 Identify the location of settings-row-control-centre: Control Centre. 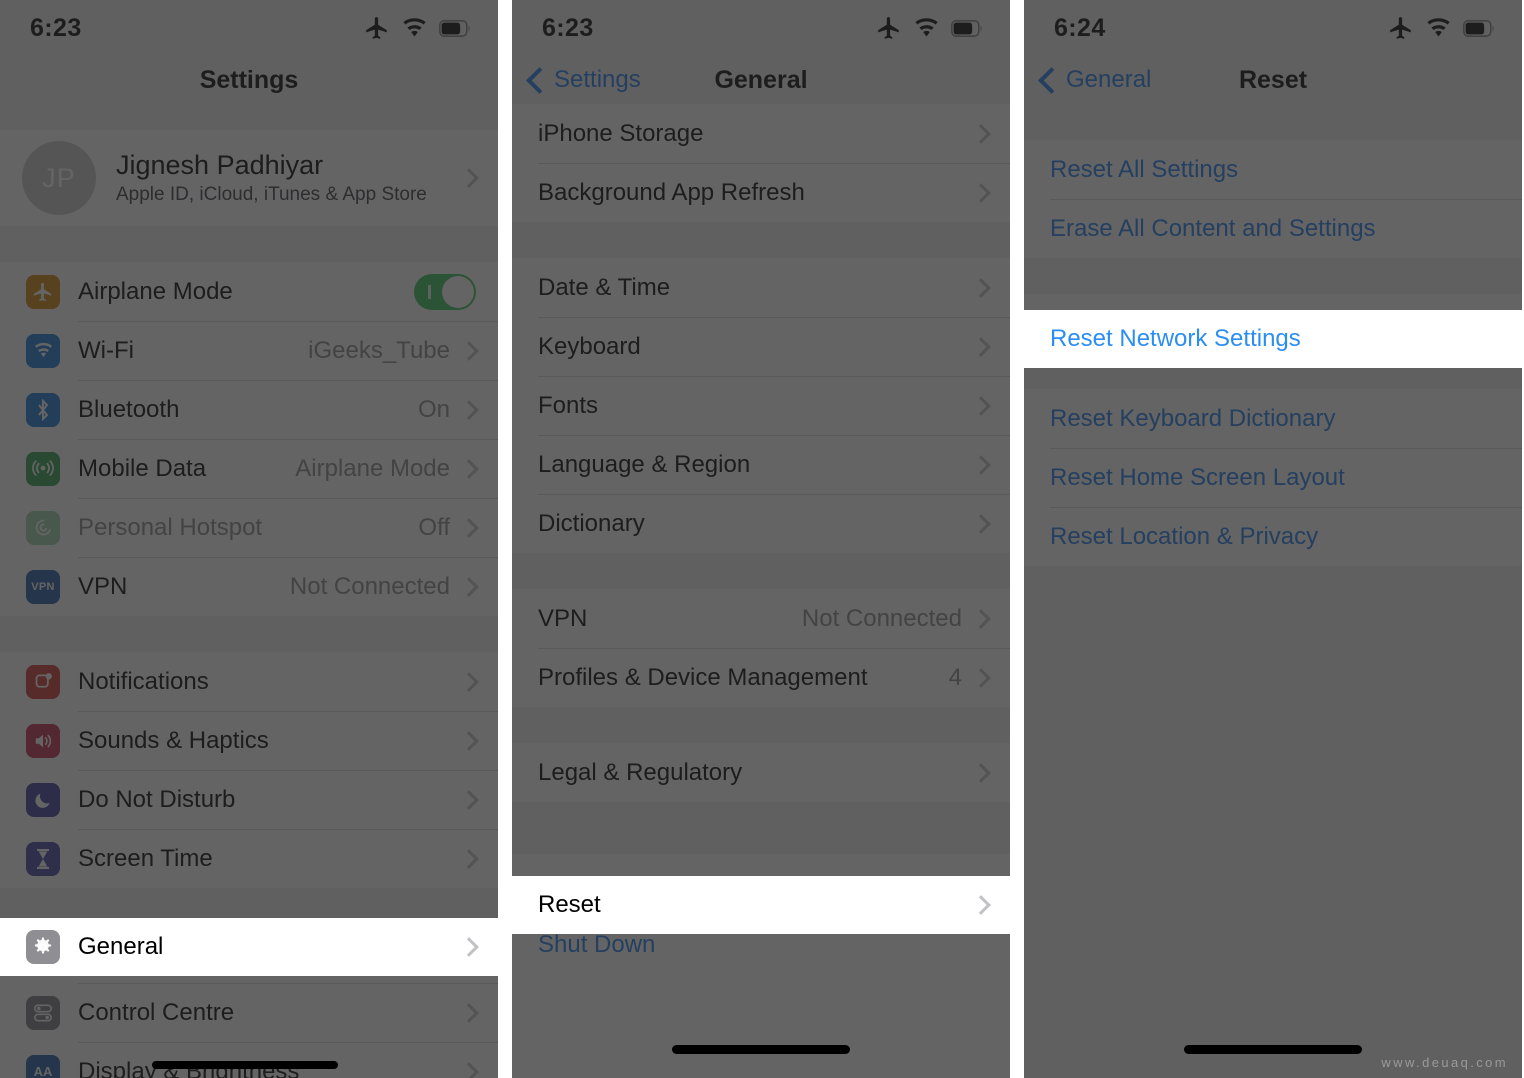
(249, 1012).